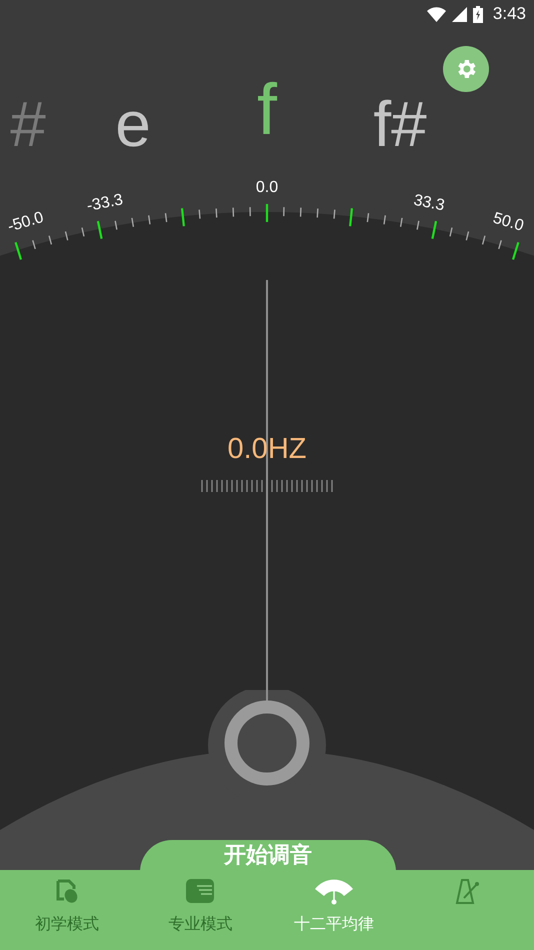 This screenshot has width=534, height=950. Describe the element at coordinates (508, 222) in the screenshot. I see `scale-label: 50.0` at that location.